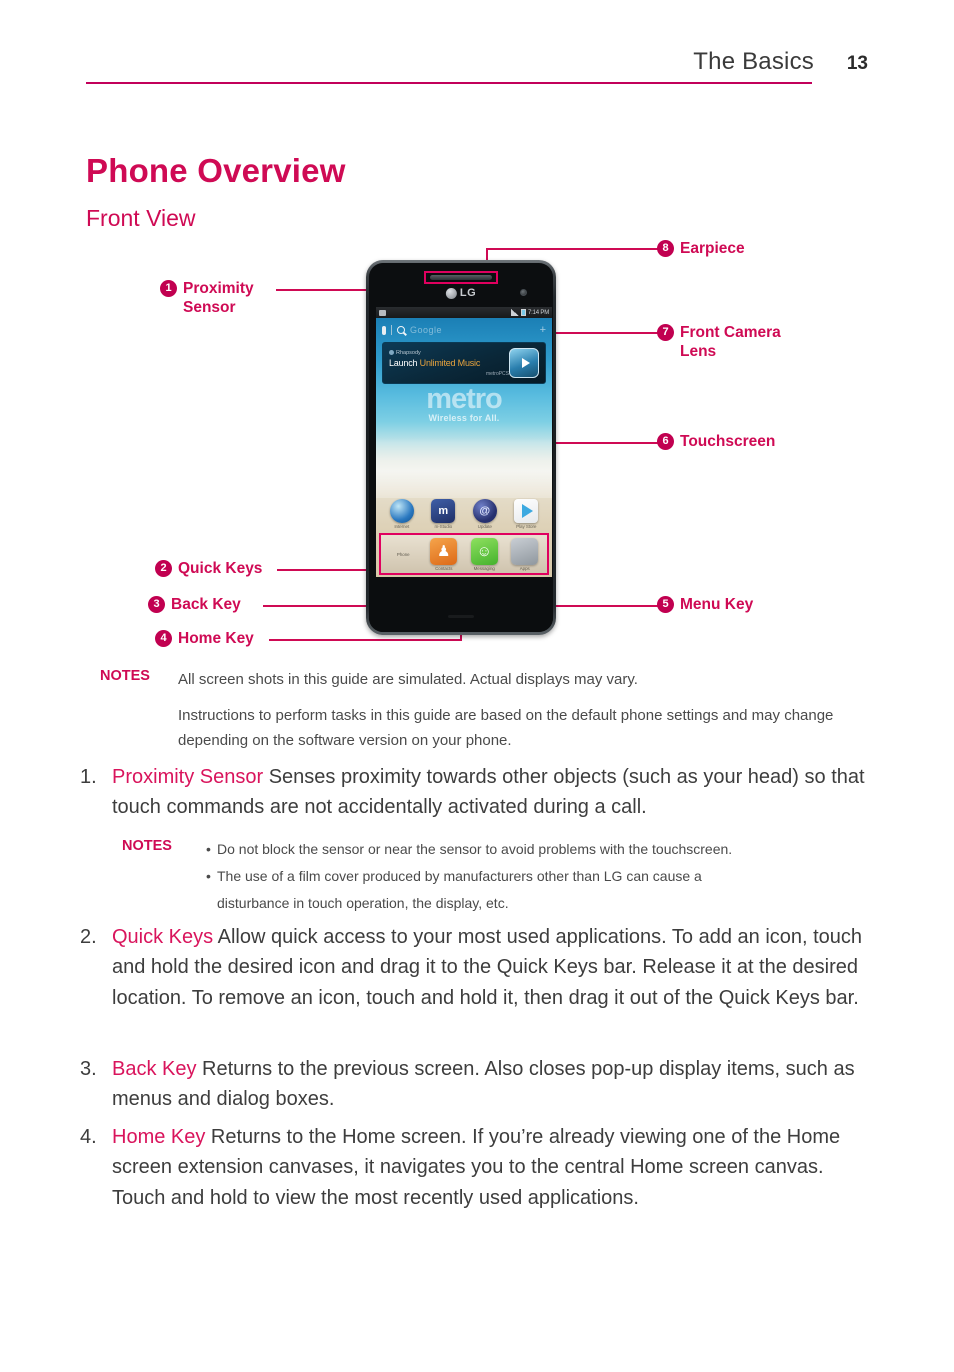  Describe the element at coordinates (524, 312) in the screenshot. I see `battery-icon` at that location.